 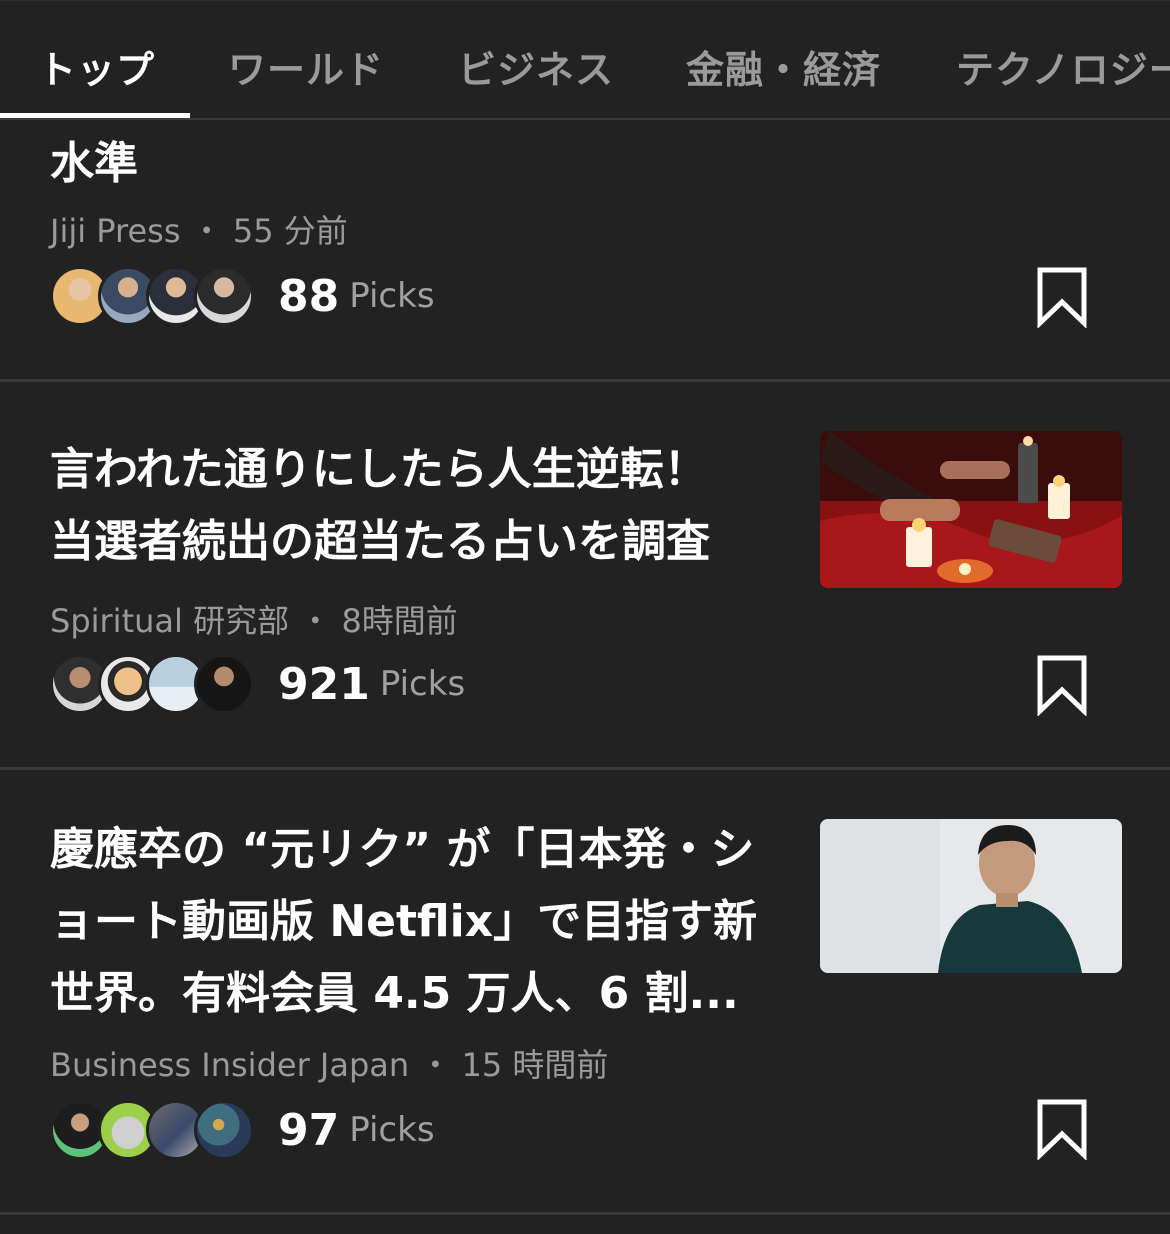 I want to click on man-portrait-image, so click(x=971, y=896).